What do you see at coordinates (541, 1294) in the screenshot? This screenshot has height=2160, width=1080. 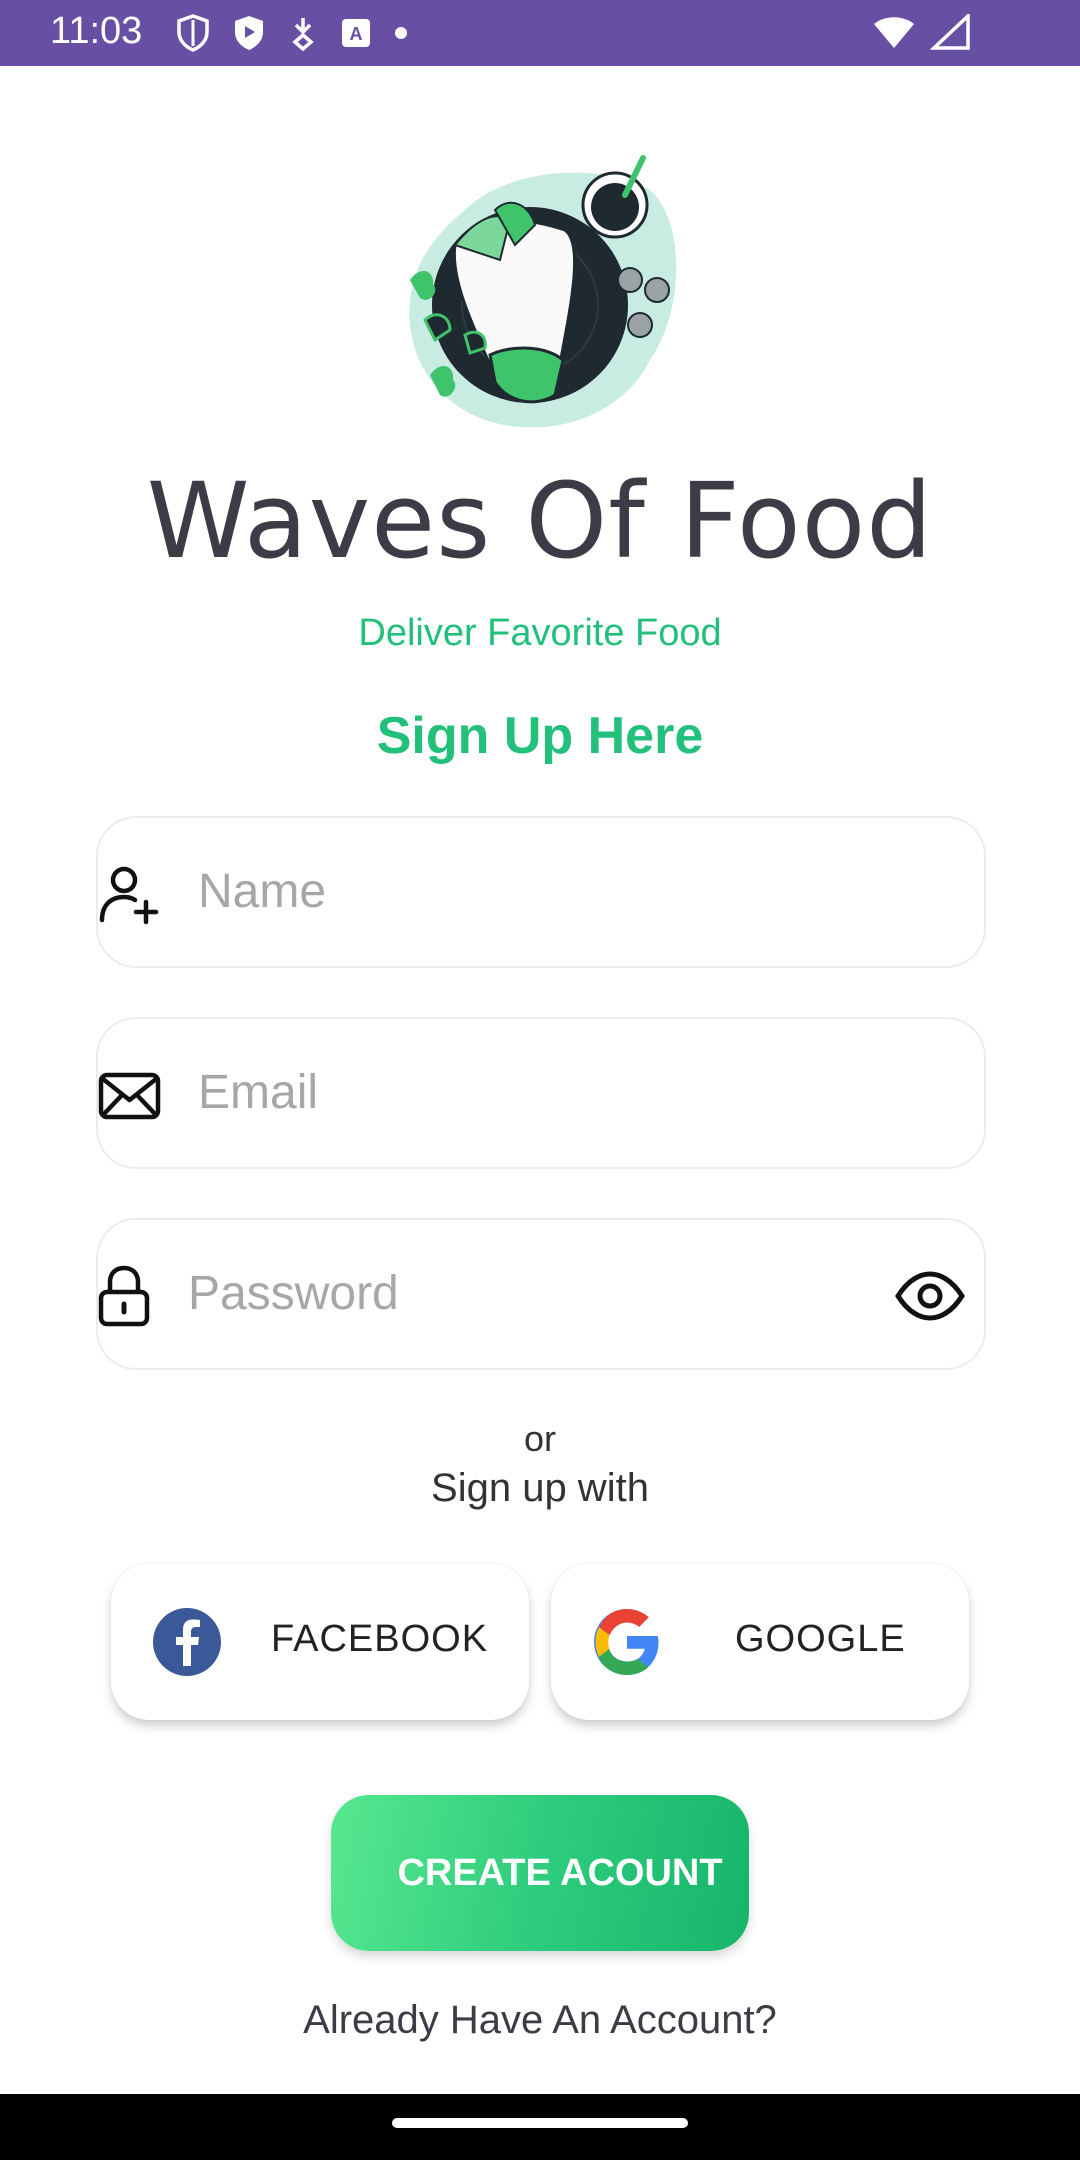 I see `password-field: Password` at bounding box center [541, 1294].